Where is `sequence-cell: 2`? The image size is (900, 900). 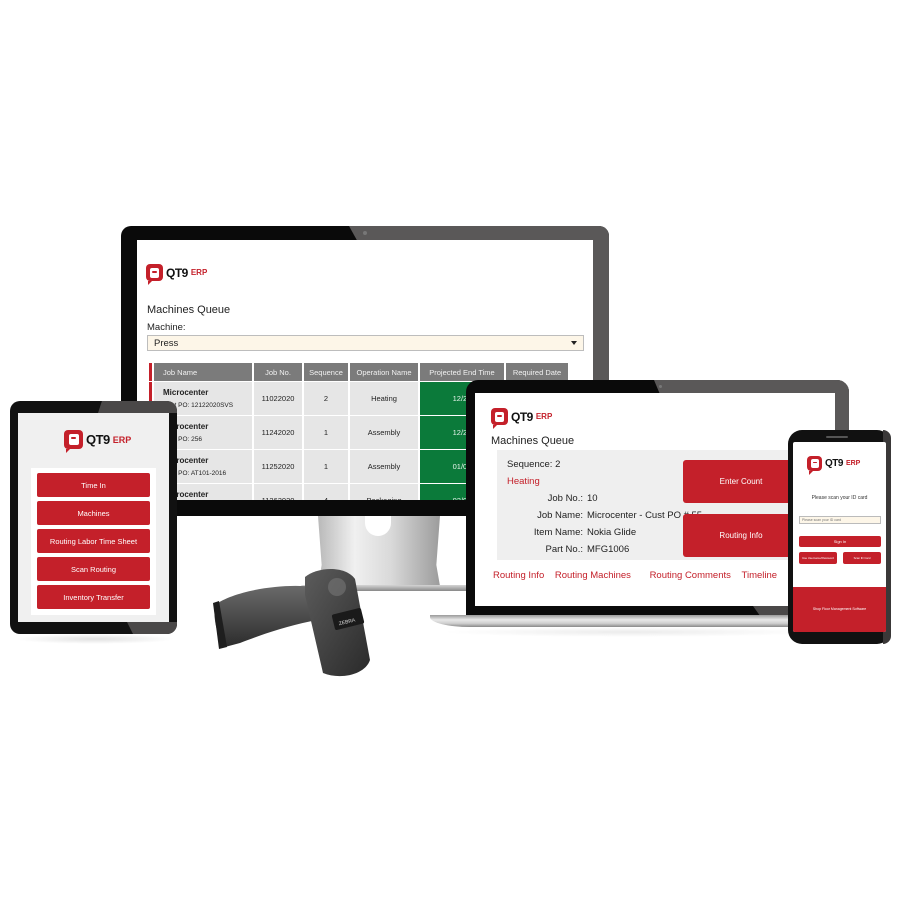 sequence-cell: 2 is located at coordinates (326, 398).